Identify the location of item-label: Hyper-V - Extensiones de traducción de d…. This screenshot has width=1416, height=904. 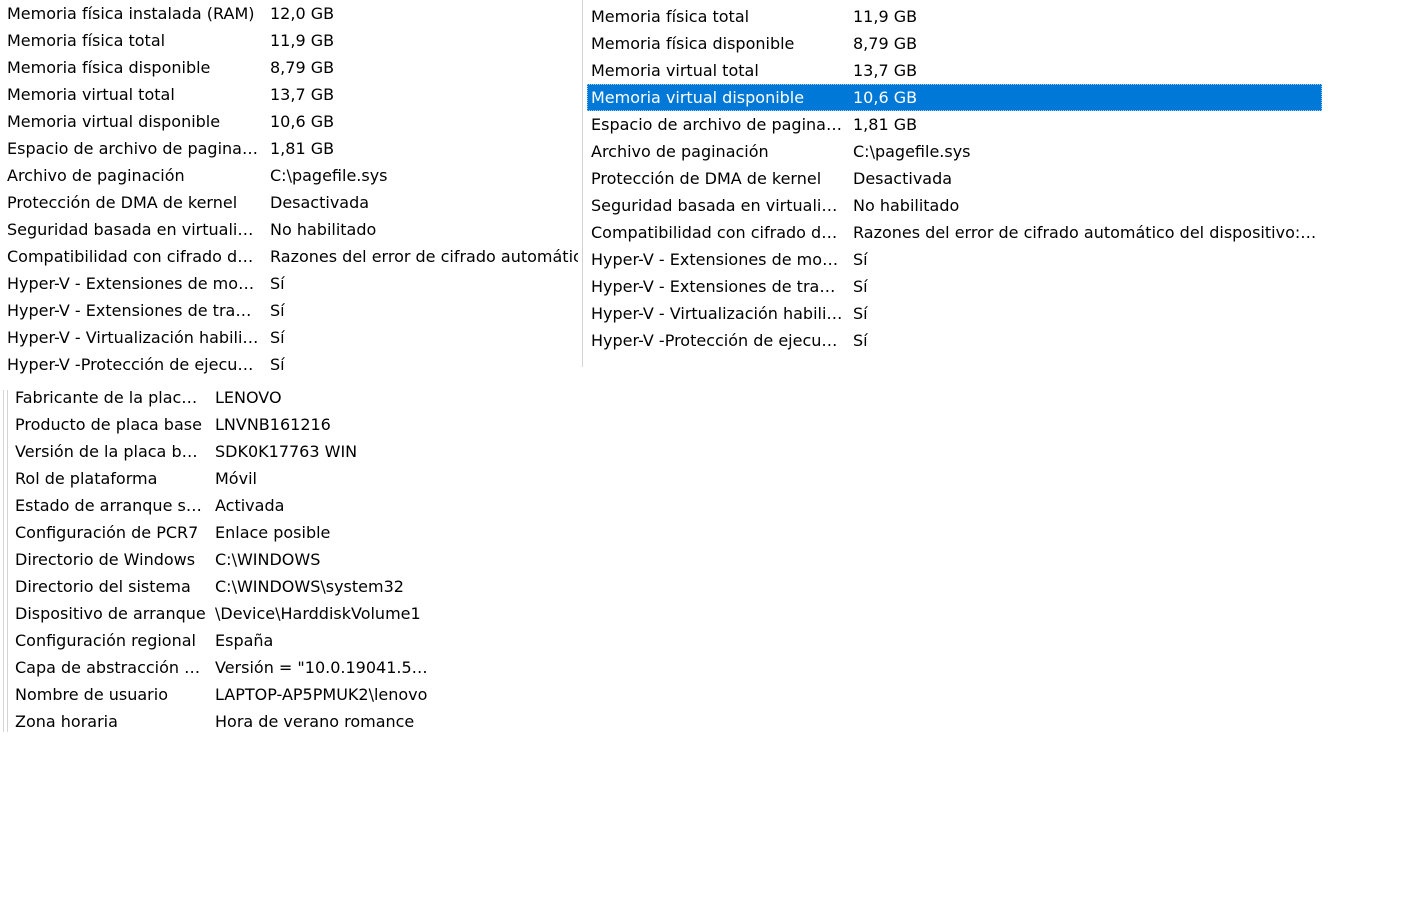
(718, 286).